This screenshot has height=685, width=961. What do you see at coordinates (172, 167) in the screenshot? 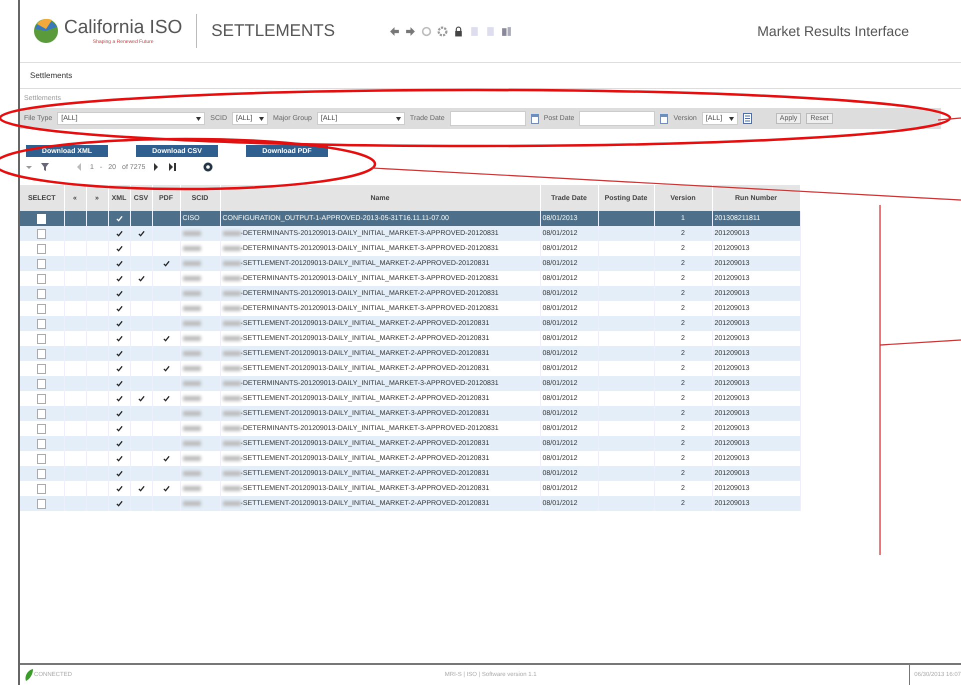
I see `last-page-icon` at bounding box center [172, 167].